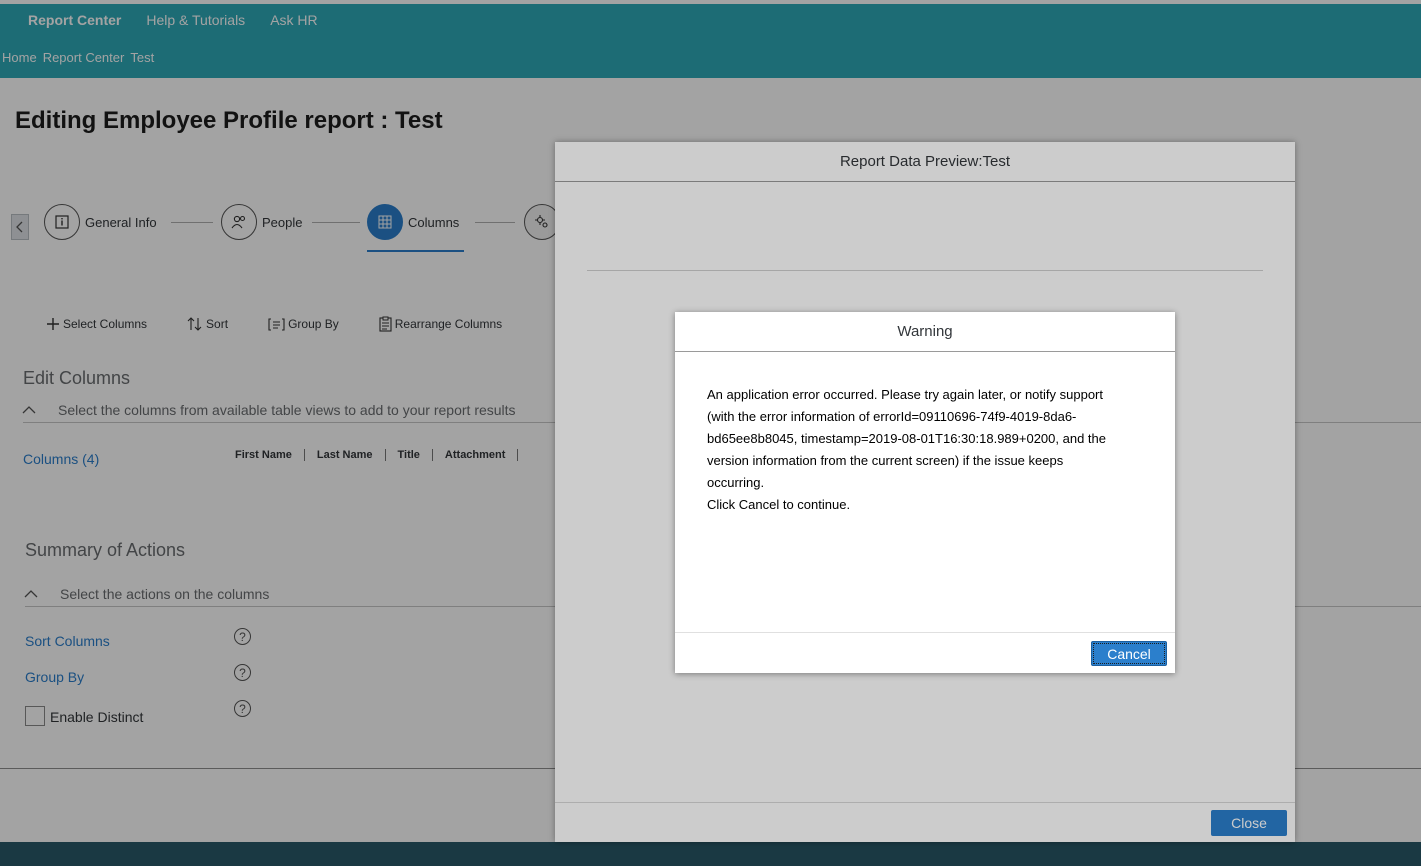  I want to click on message-line: Click Cancel to continue., so click(779, 504).